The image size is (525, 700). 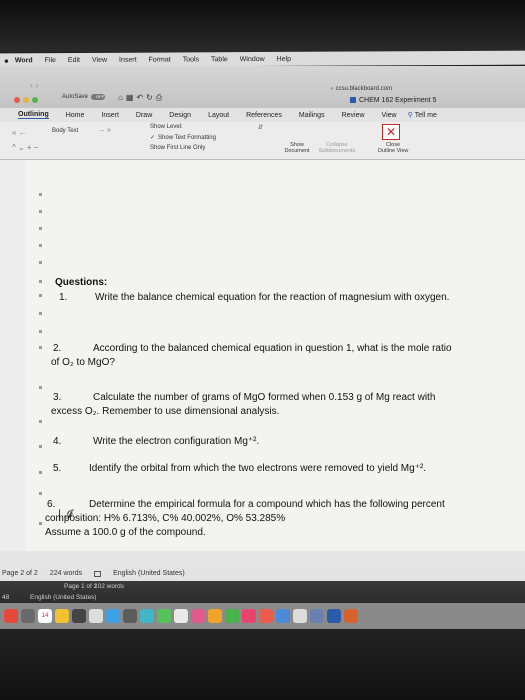 What do you see at coordinates (57, 397) in the screenshot?
I see `q3-number: 3.` at bounding box center [57, 397].